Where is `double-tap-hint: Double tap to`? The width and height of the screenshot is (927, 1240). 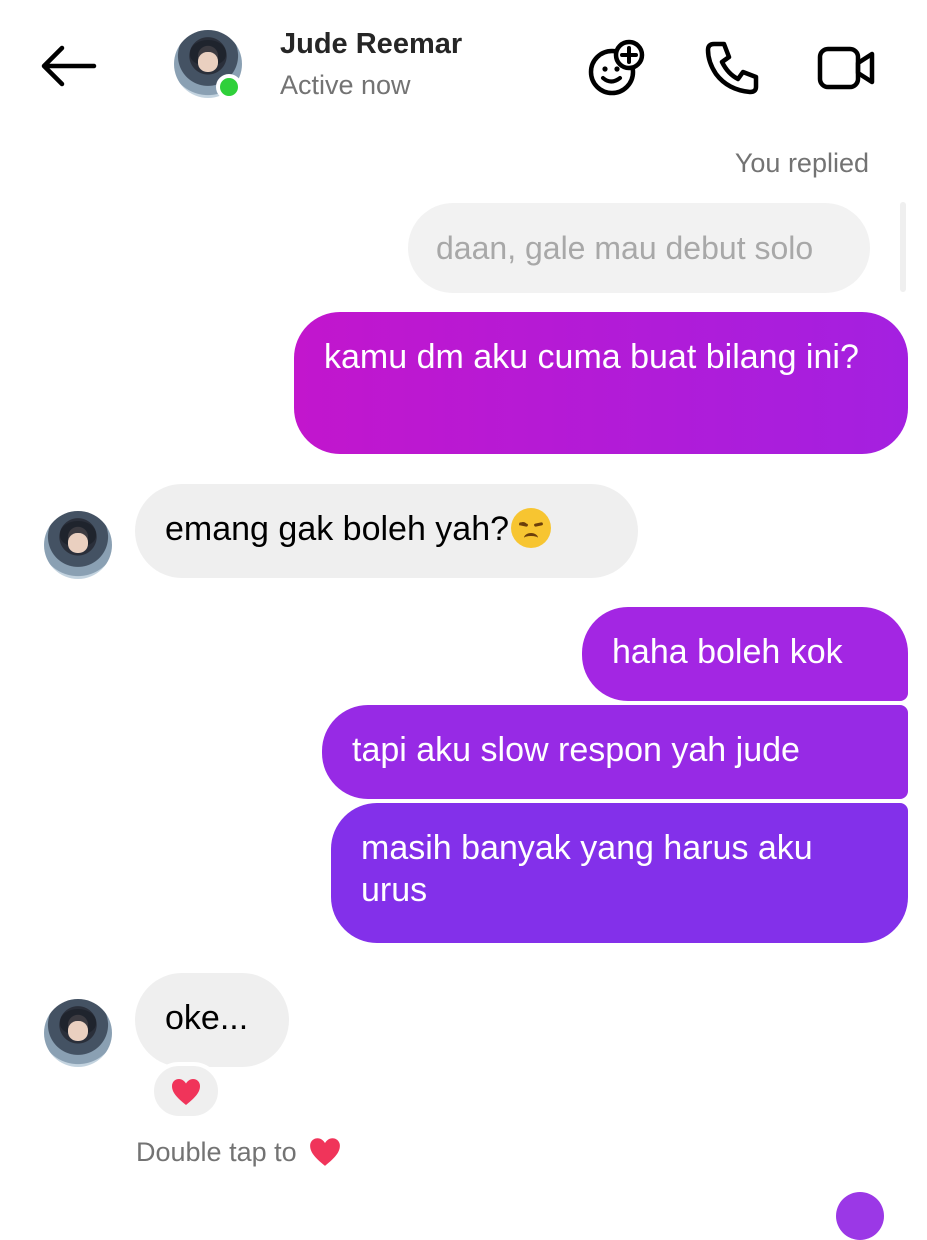
double-tap-hint: Double tap to is located at coordinates (239, 1152).